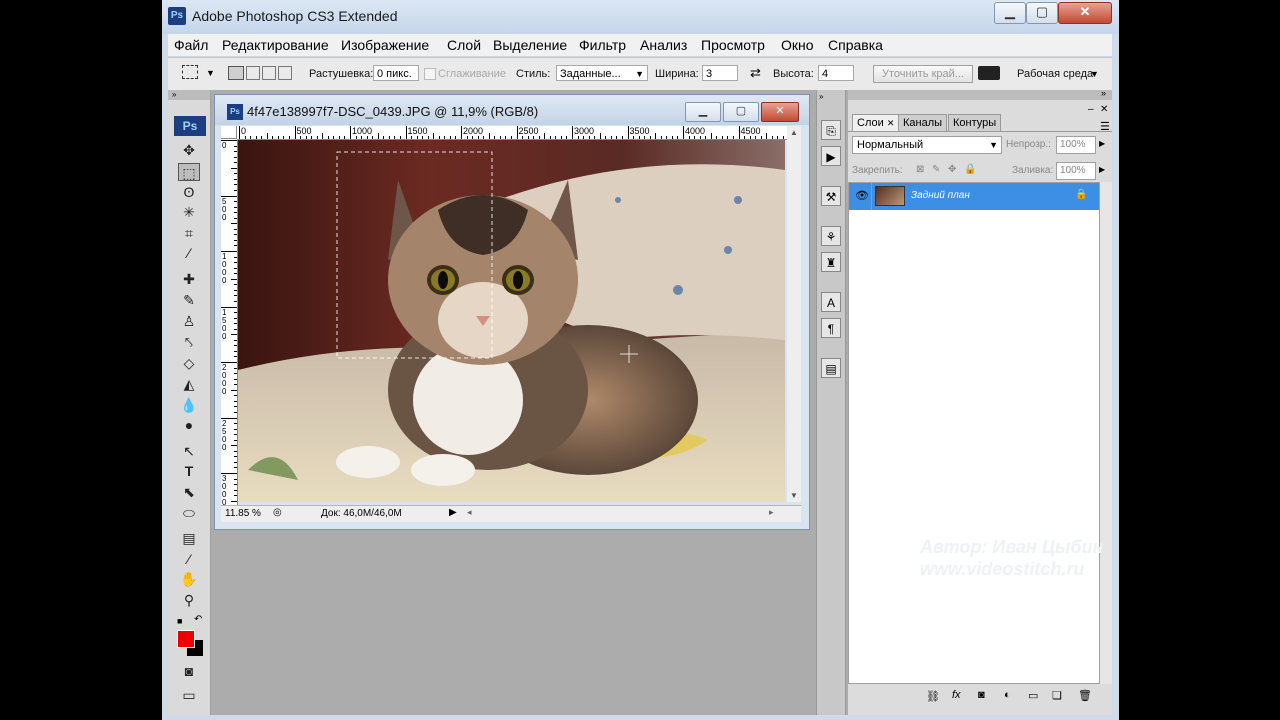 The height and width of the screenshot is (720, 1280). I want to click on path-selection-tool-icon: ↖, so click(189, 451).